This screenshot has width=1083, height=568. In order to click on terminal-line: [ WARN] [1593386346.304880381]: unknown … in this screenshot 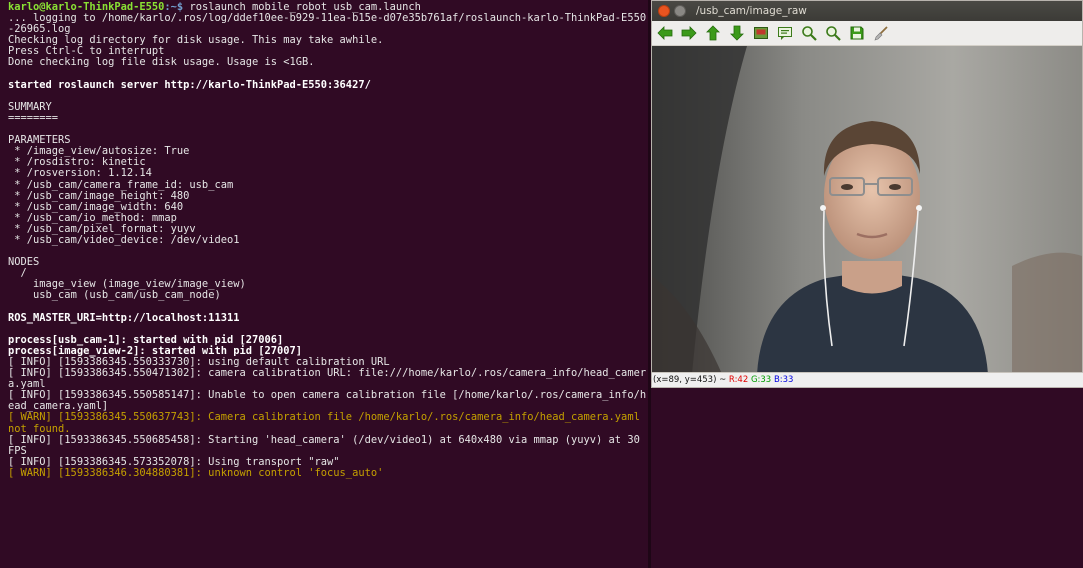, I will do `click(196, 472)`.